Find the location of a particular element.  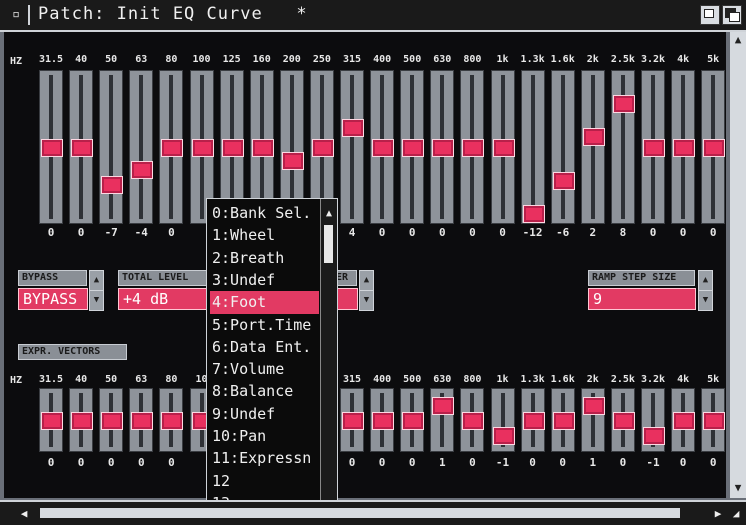

hidden-field-down-button: ▼ is located at coordinates (366, 300).